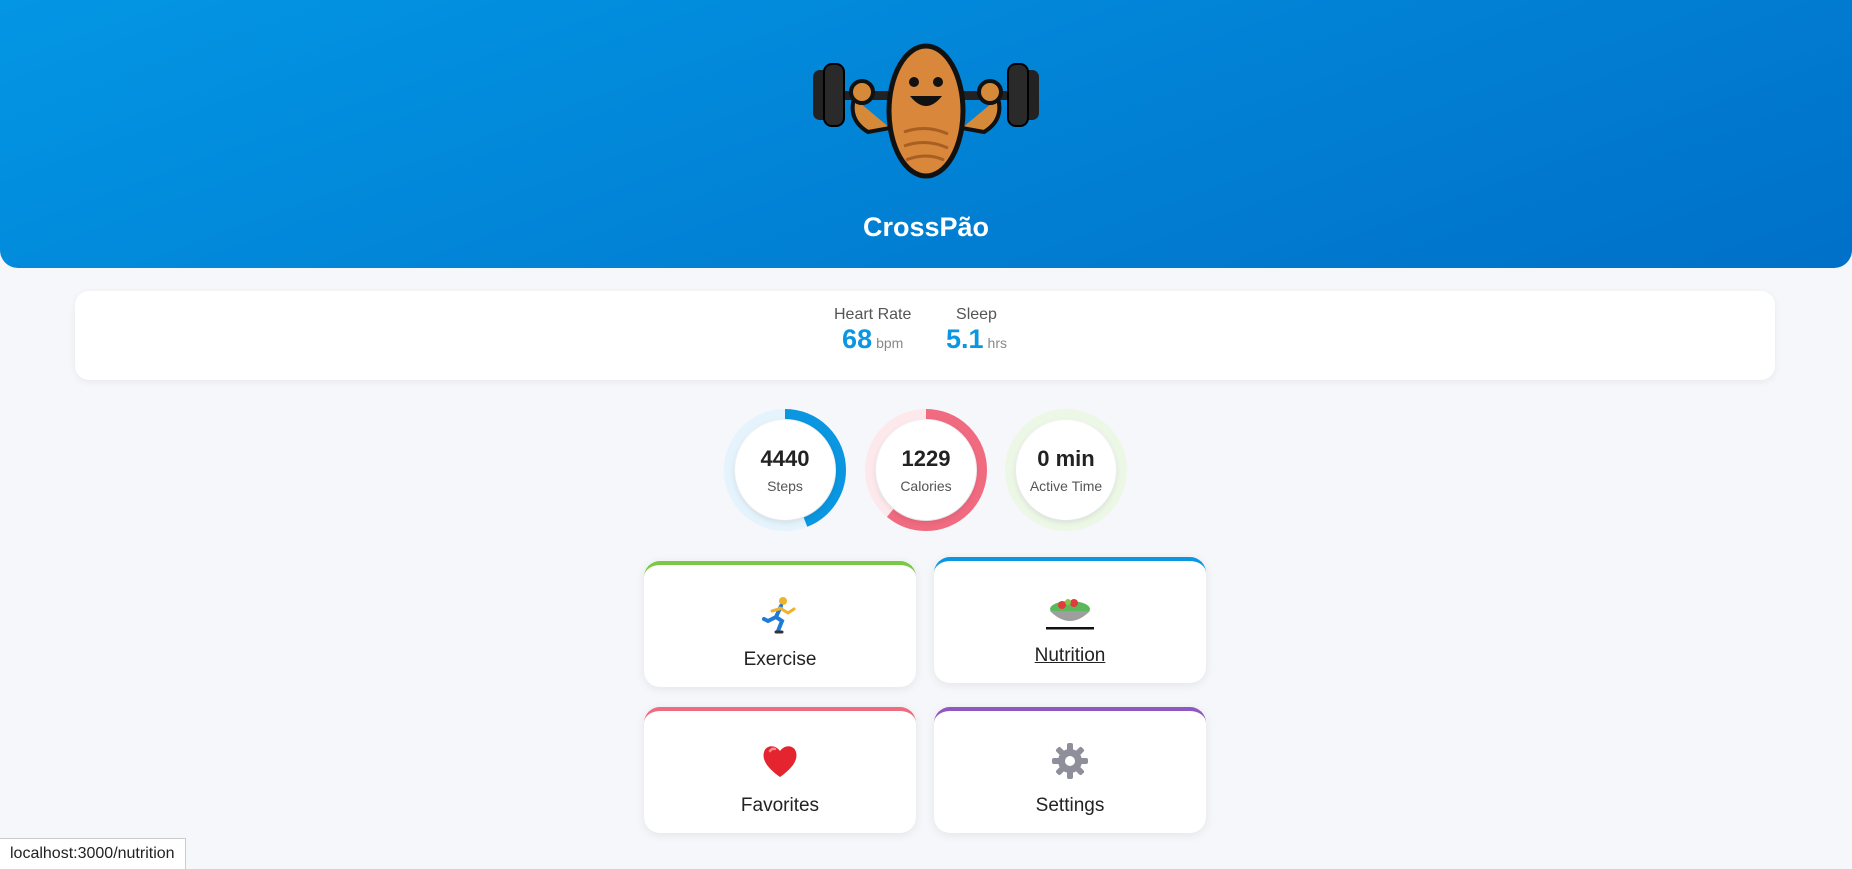 The width and height of the screenshot is (1852, 869). What do you see at coordinates (965, 339) in the screenshot?
I see `sleep-value: 5.1` at bounding box center [965, 339].